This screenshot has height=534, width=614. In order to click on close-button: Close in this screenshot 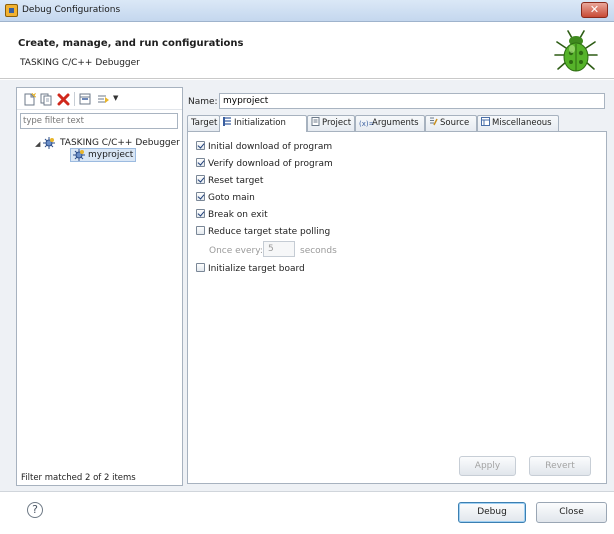, I will do `click(571, 512)`.